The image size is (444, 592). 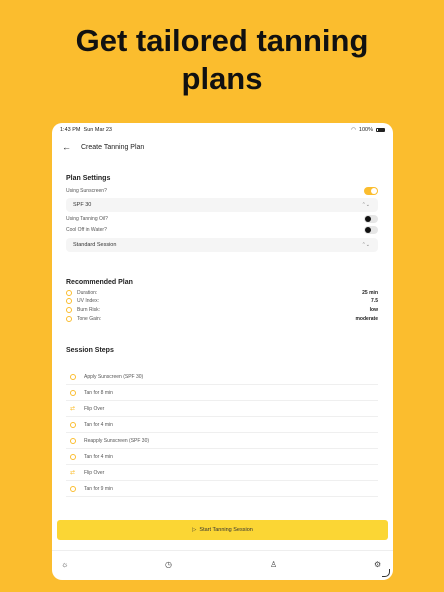 What do you see at coordinates (222, 489) in the screenshot?
I see `session-step: Tan for 9 min` at bounding box center [222, 489].